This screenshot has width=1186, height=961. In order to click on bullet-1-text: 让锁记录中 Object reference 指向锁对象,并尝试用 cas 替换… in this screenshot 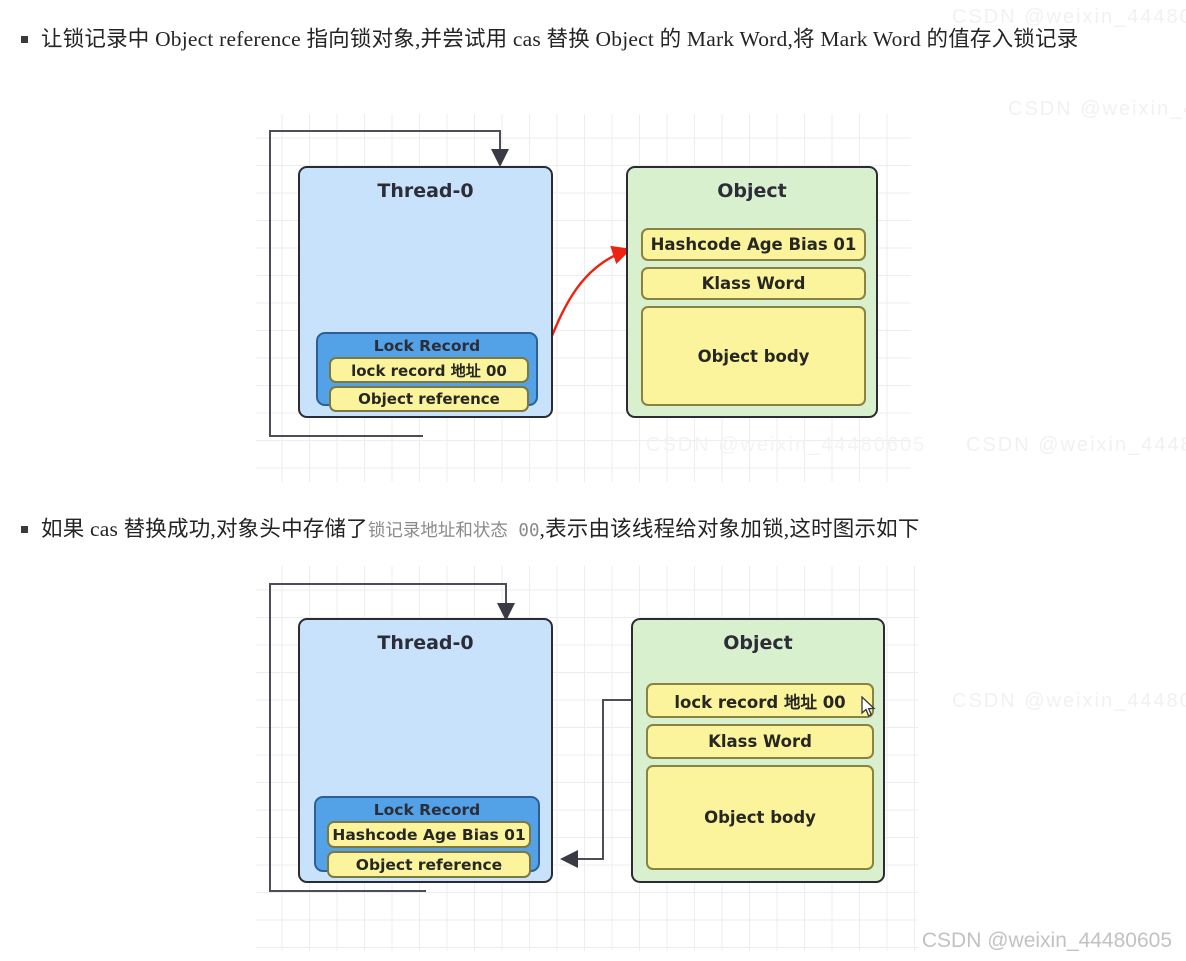, I will do `click(560, 39)`.